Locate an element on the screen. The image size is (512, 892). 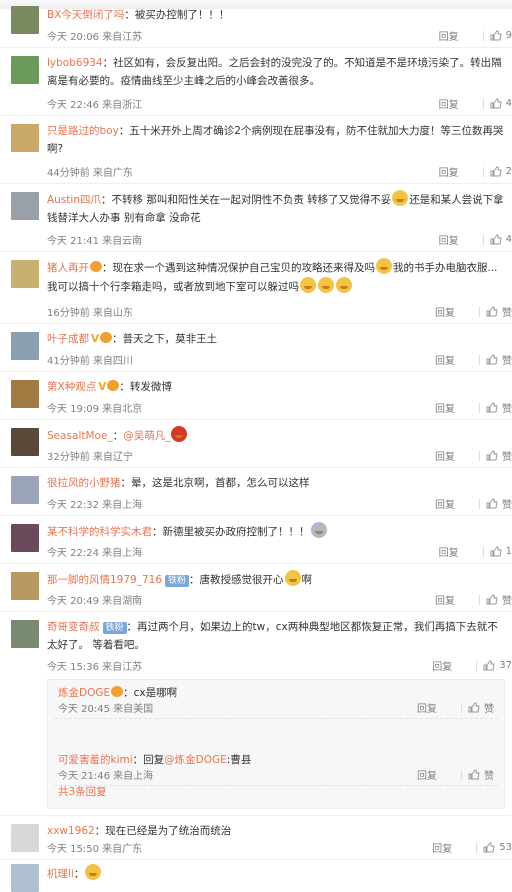
like-button: 53 is located at coordinates (497, 847).